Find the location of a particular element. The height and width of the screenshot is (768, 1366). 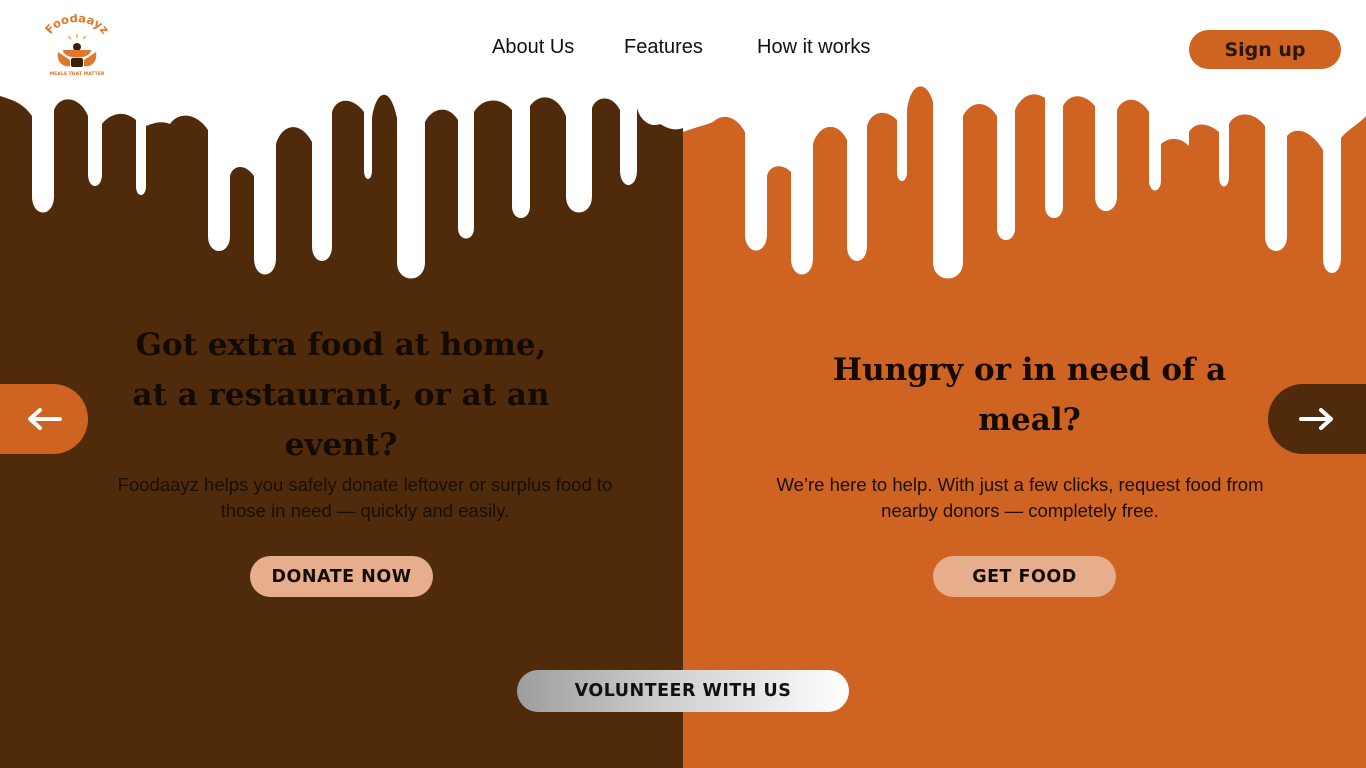

volunteer-button: VOLUNTEER WITH US is located at coordinates (683, 691).